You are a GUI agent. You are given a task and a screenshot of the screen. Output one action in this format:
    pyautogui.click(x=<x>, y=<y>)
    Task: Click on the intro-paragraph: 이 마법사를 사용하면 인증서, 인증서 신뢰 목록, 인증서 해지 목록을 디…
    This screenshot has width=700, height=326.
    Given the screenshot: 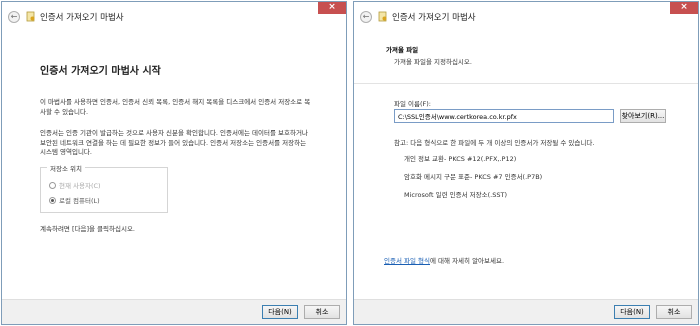 What is the action you would take?
    pyautogui.click(x=175, y=107)
    